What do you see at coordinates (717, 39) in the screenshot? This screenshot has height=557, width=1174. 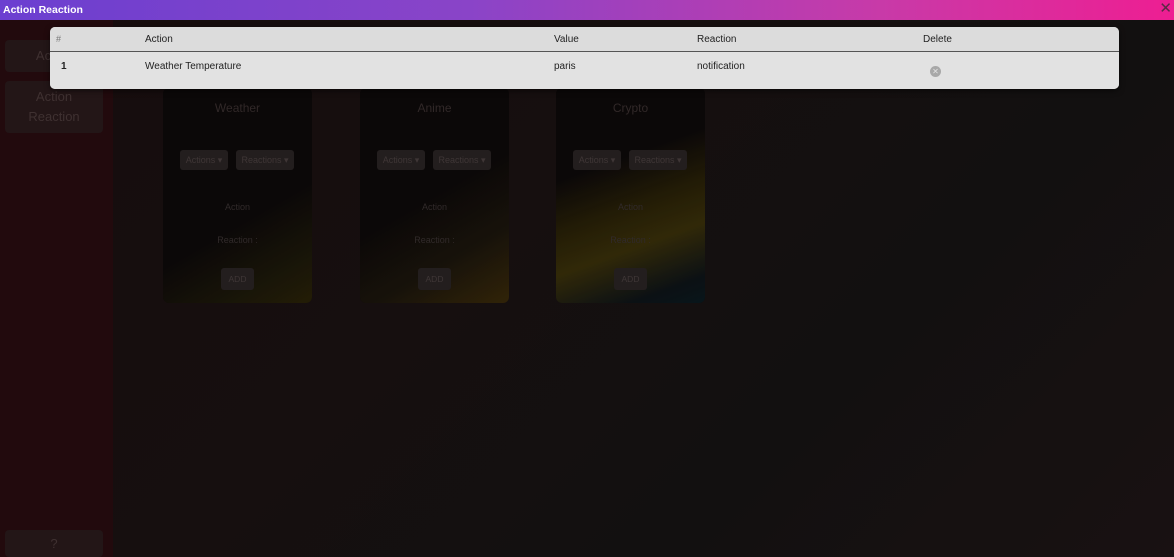 I see `col-header-reaction: Reaction` at bounding box center [717, 39].